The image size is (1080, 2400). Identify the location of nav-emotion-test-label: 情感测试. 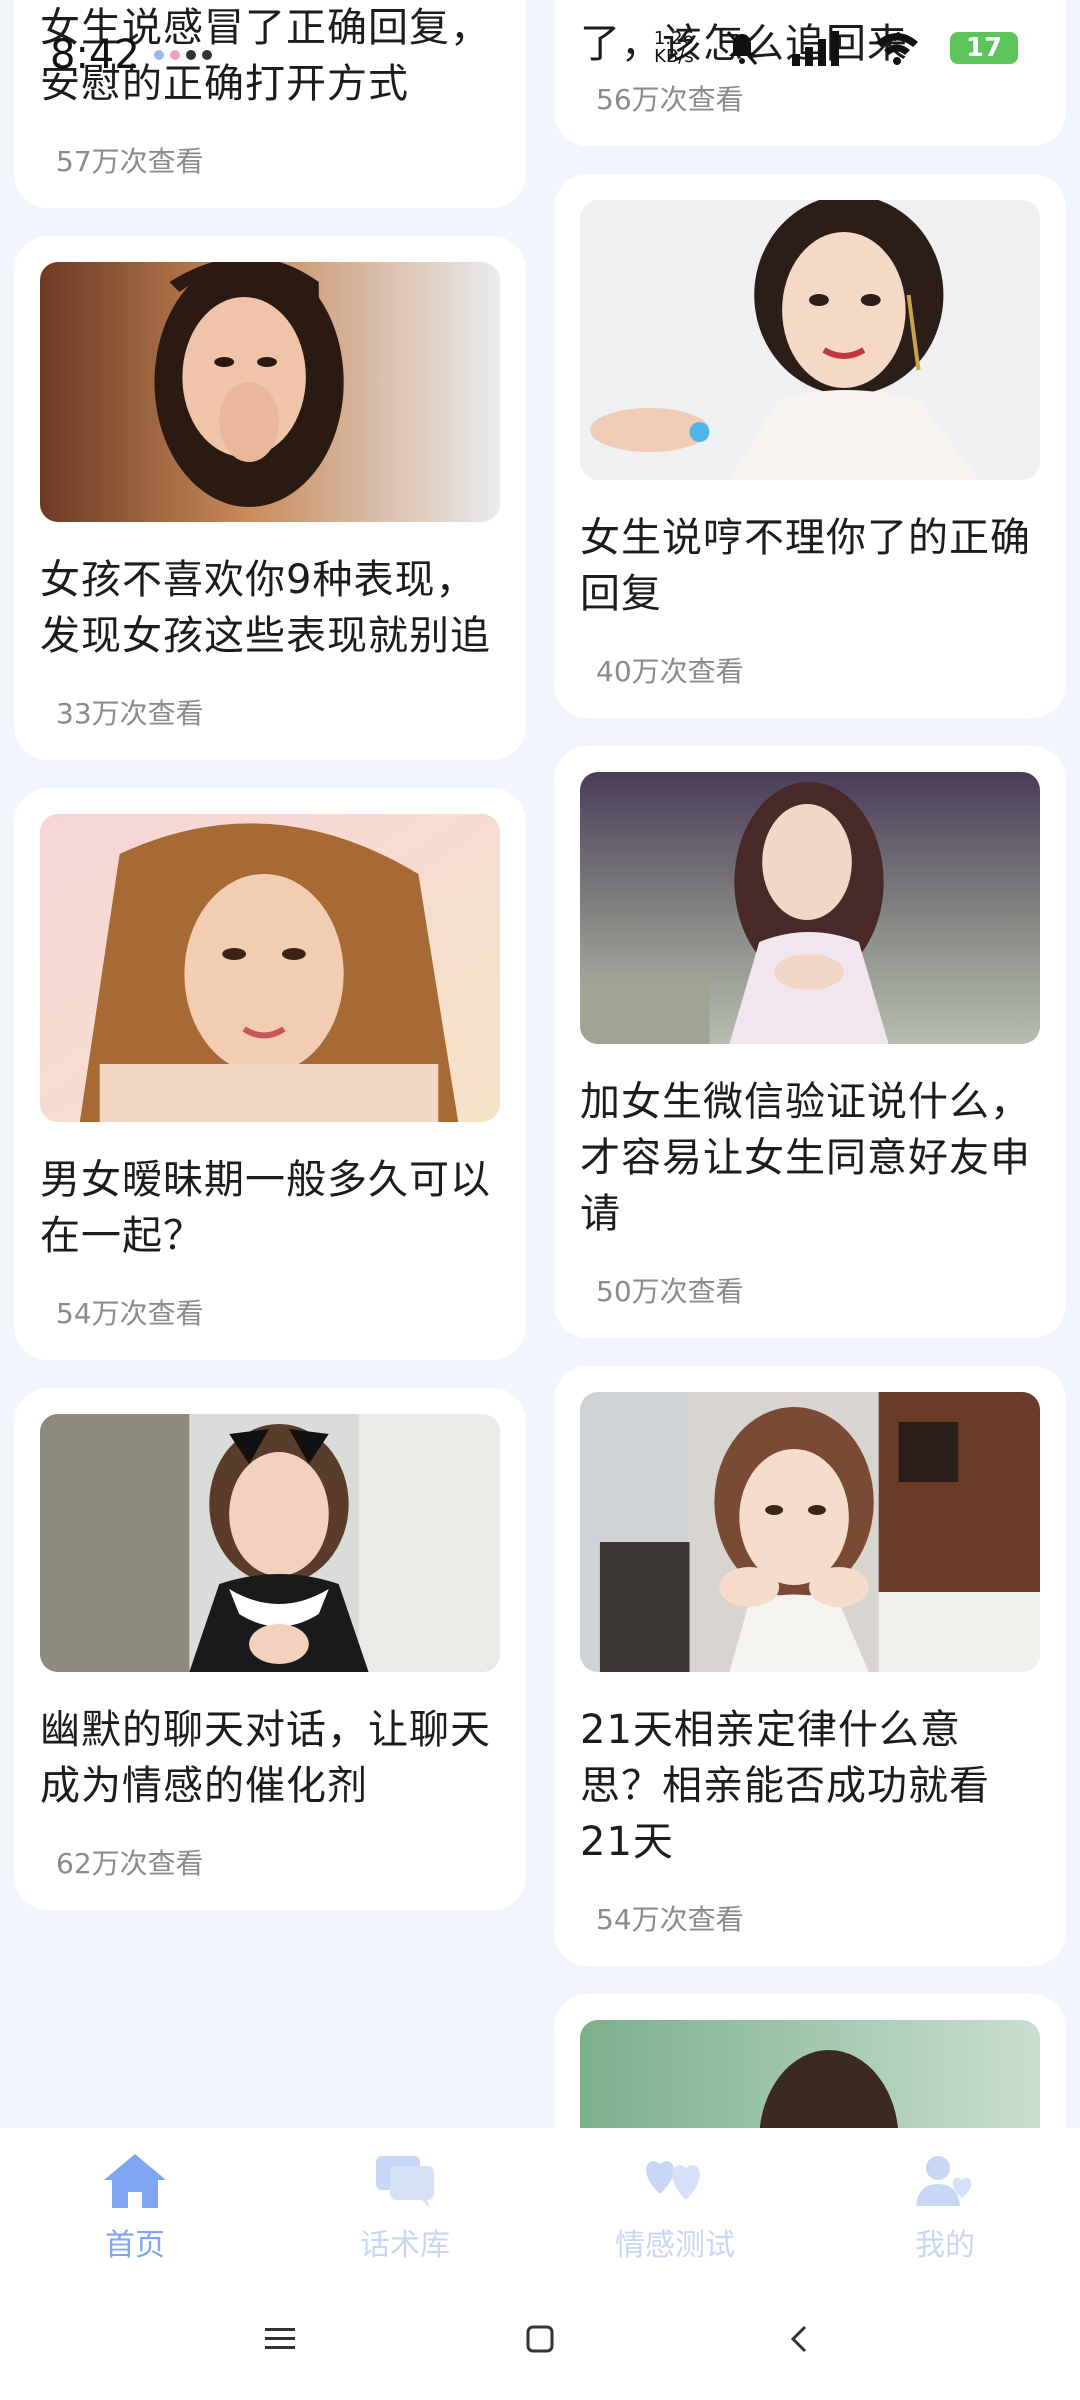
(675, 2245).